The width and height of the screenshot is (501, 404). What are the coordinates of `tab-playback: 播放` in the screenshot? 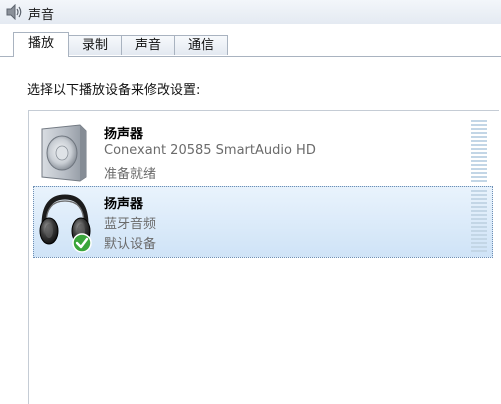 It's located at (41, 44).